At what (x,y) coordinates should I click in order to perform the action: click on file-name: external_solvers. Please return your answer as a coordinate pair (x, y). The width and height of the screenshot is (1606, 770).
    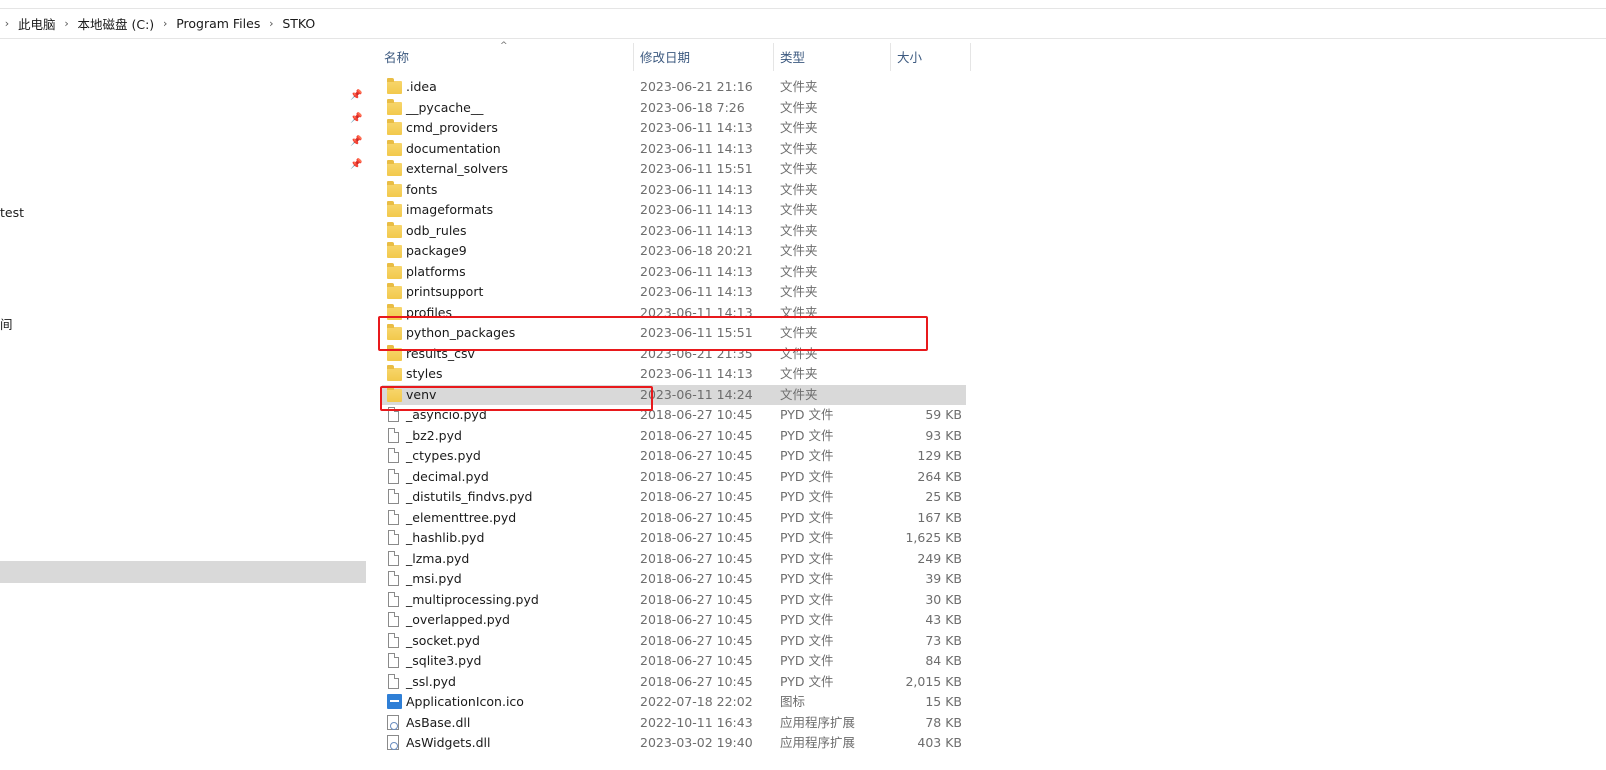
    Looking at the image, I should click on (457, 168).